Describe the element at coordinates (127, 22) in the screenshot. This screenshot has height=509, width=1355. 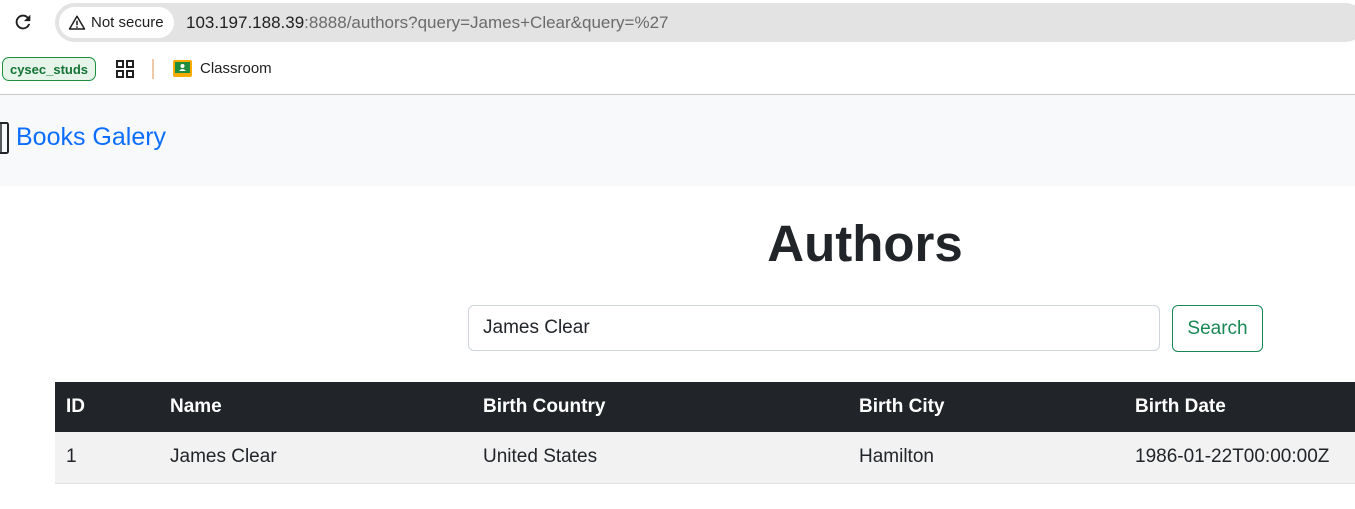
I see `security-chip-label: Not secure` at that location.